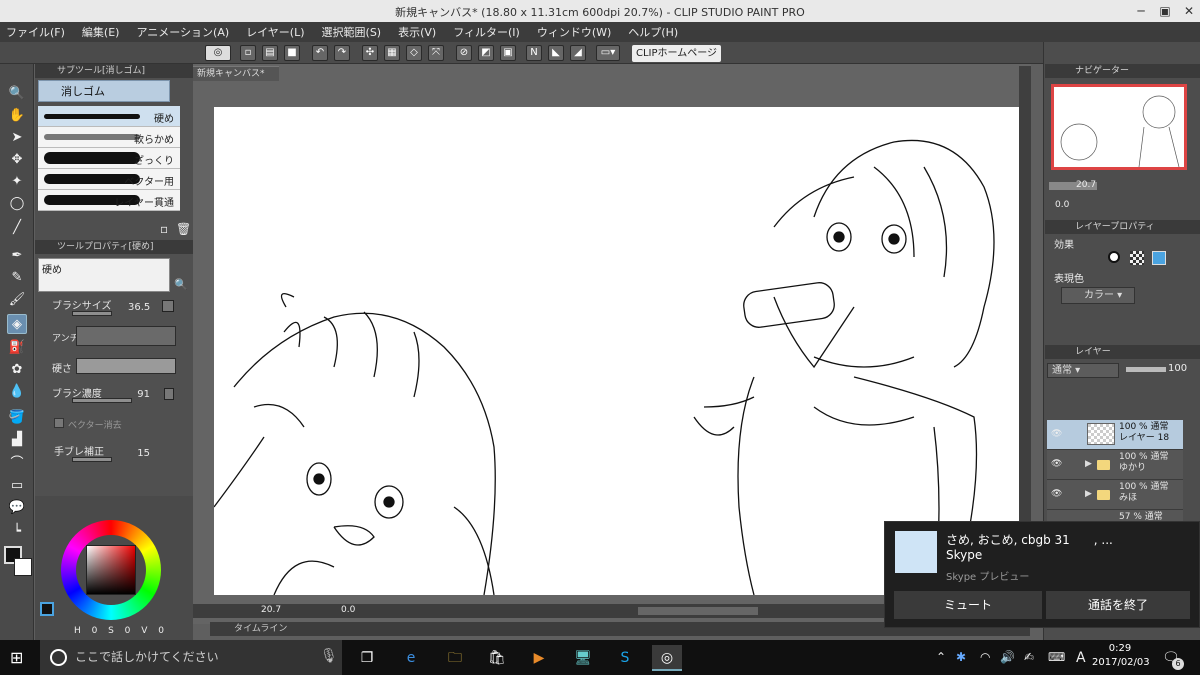 The width and height of the screenshot is (1200, 675). What do you see at coordinates (17, 486) in the screenshot?
I see `frame-tool-icon: ▭` at bounding box center [17, 486].